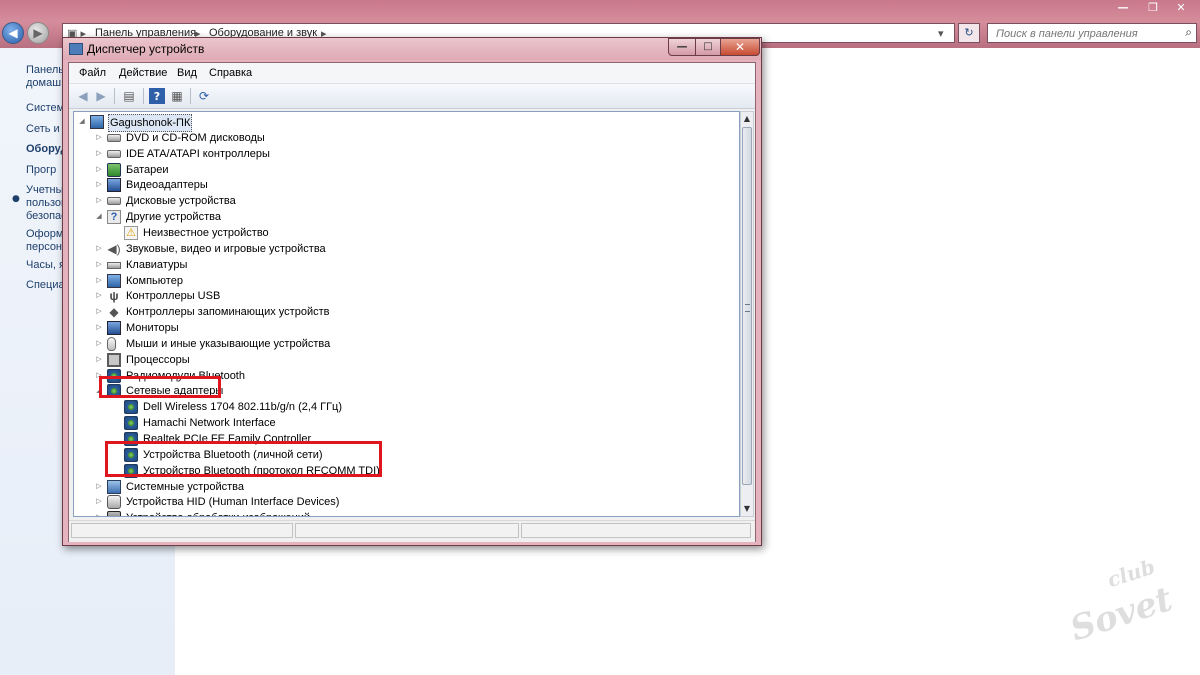  I want to click on tree-item: ▷ Мыши и иные указывающие устройства, so click(404, 344).